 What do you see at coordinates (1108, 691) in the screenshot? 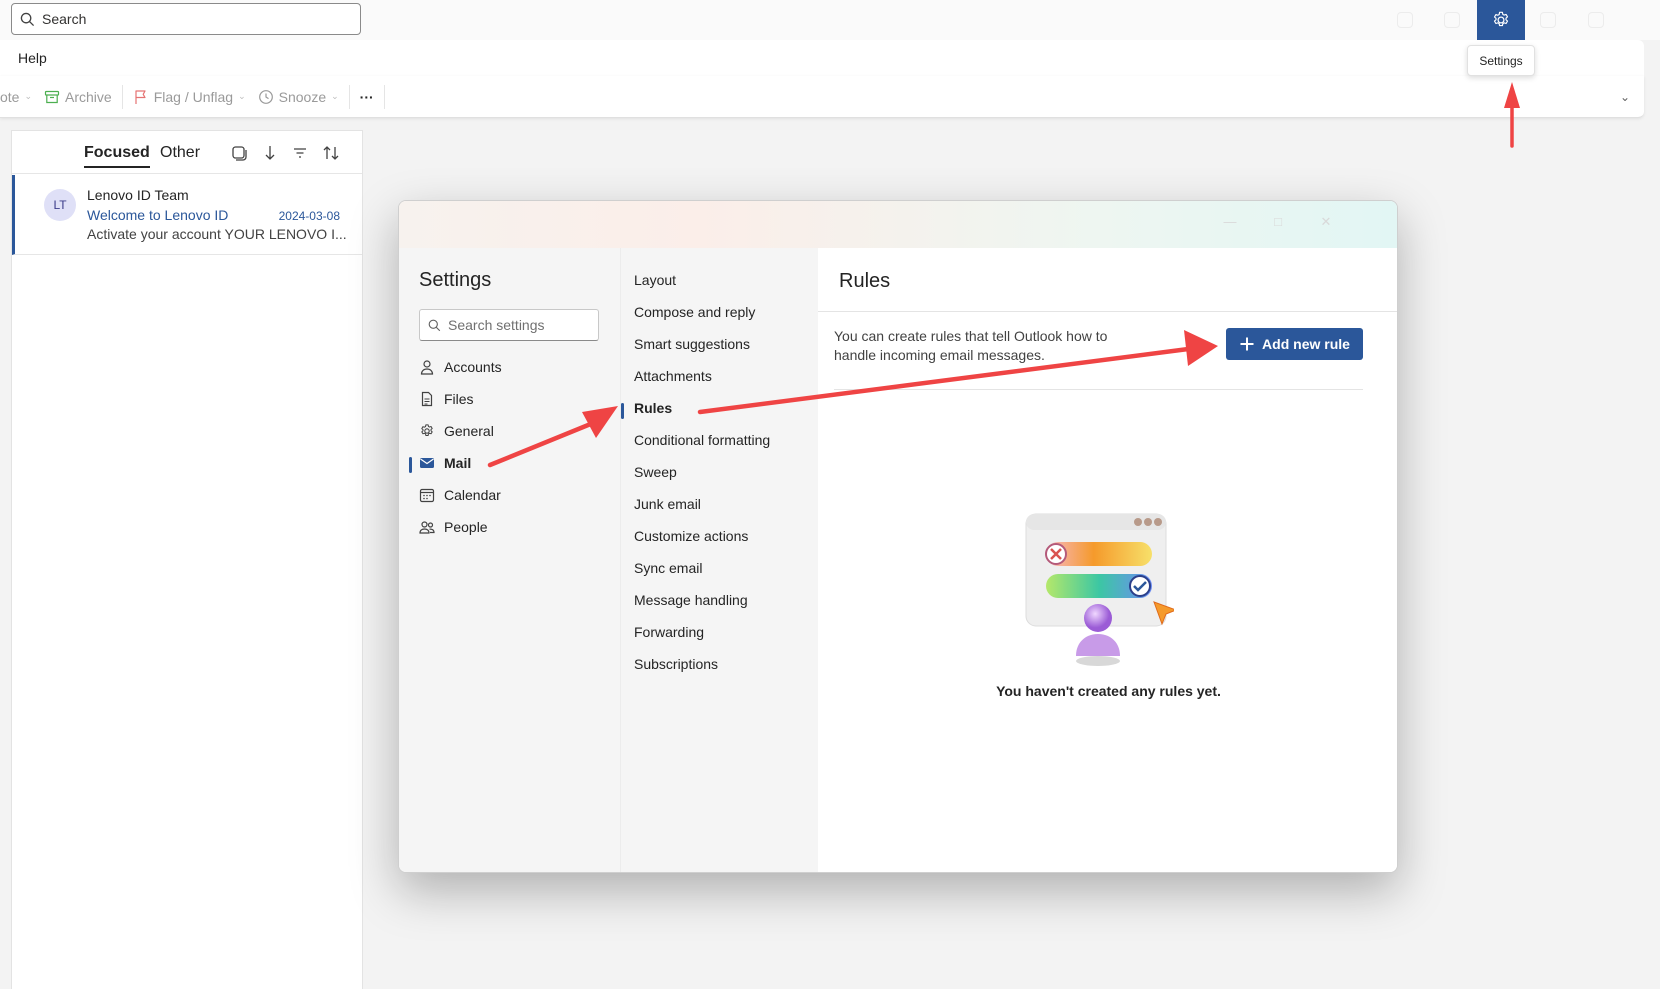
I see `empty-state-text: You haven't created any rules yet.` at bounding box center [1108, 691].